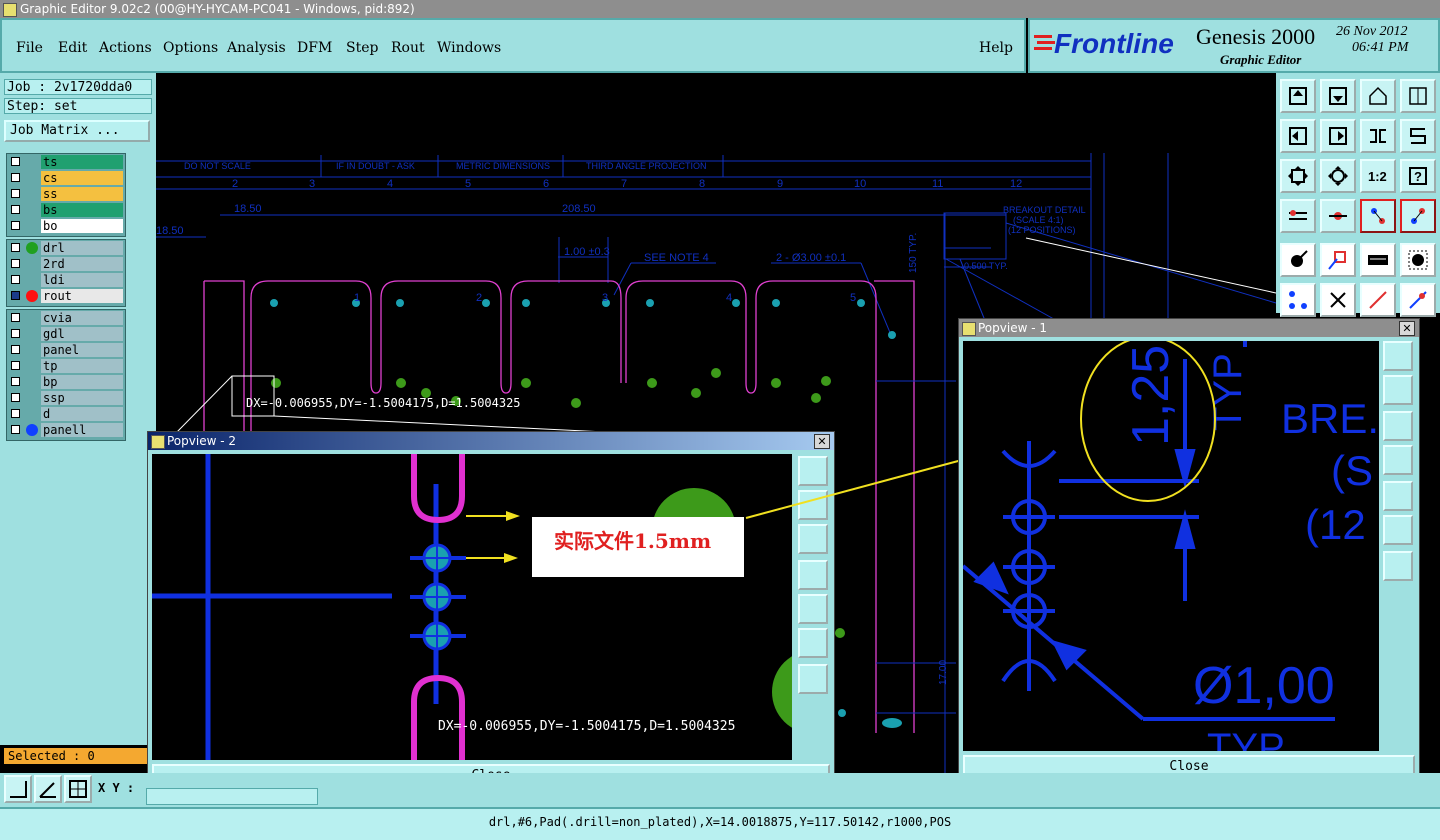 This screenshot has width=1440, height=840. I want to click on tool-select-pad-button, so click(1418, 260).